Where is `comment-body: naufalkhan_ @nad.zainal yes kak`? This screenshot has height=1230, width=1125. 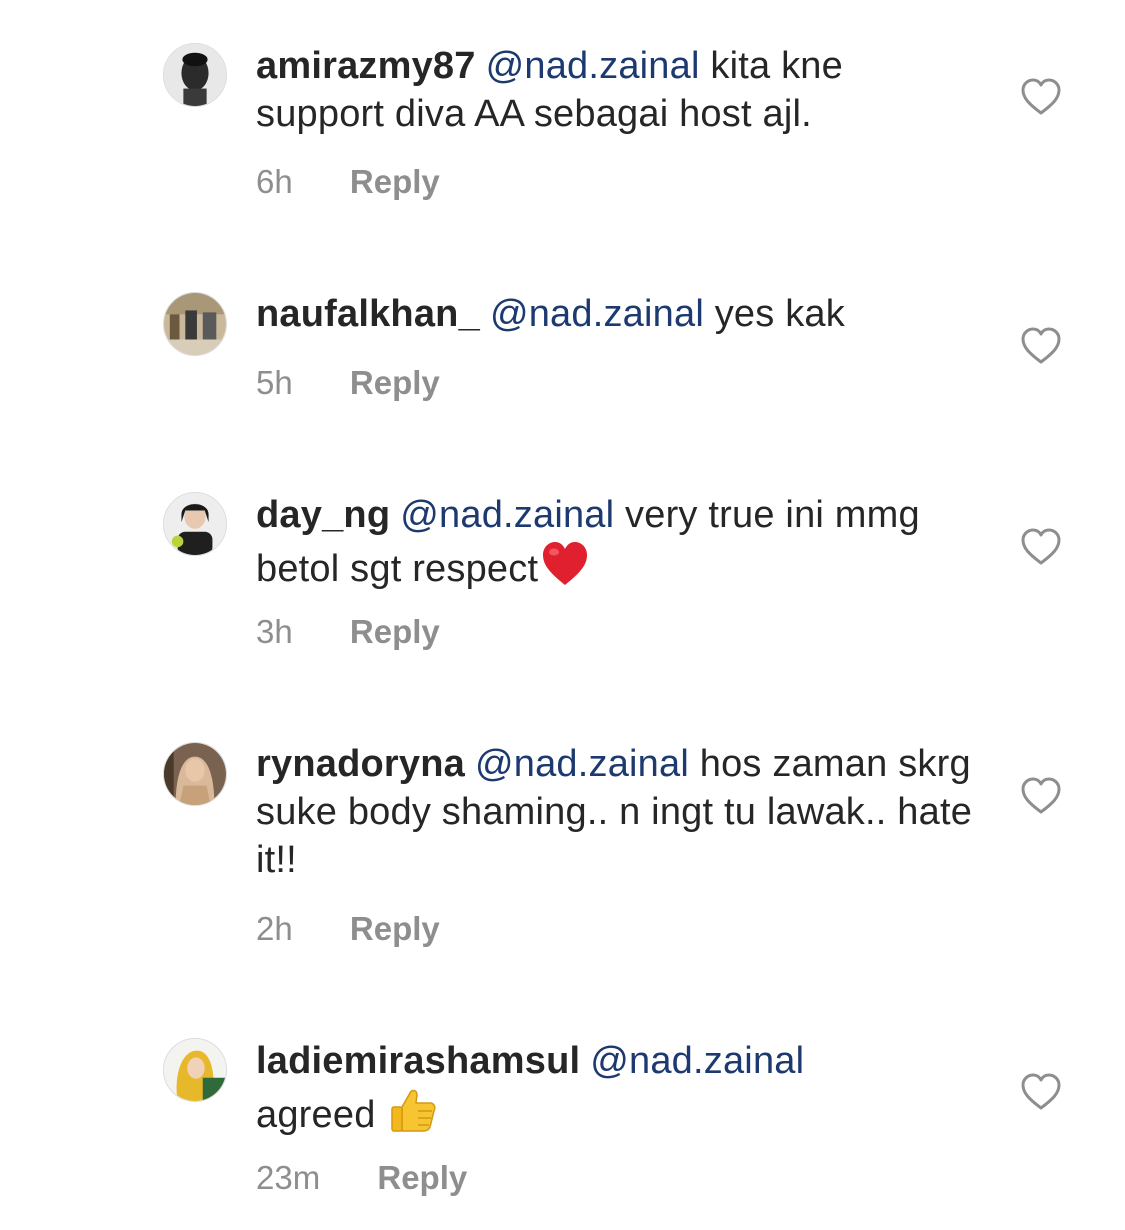
comment-body: naufalkhan_ @nad.zainal yes kak is located at coordinates (616, 314).